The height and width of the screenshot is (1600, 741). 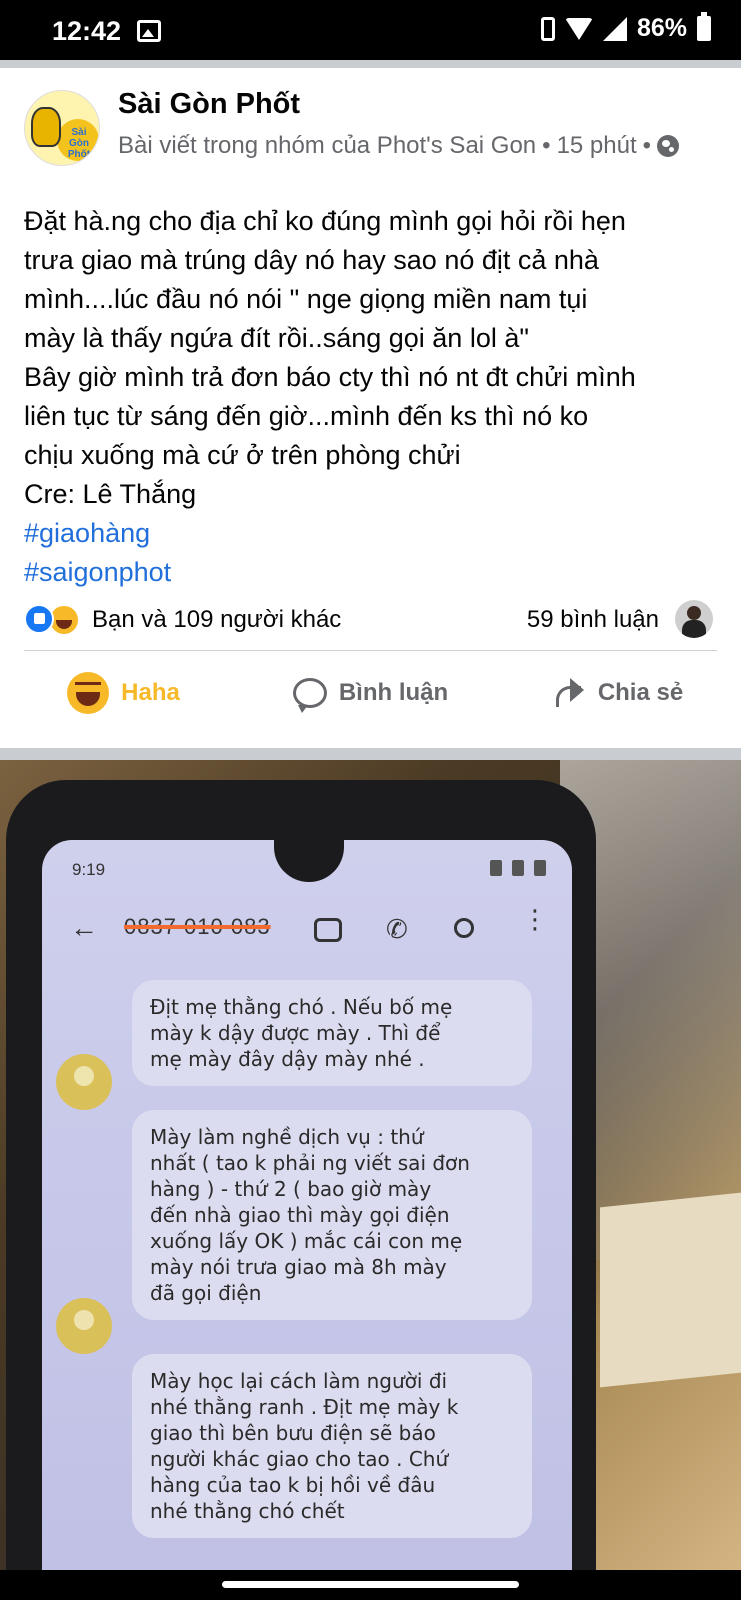 What do you see at coordinates (370, 64) in the screenshot?
I see `feed-separator` at bounding box center [370, 64].